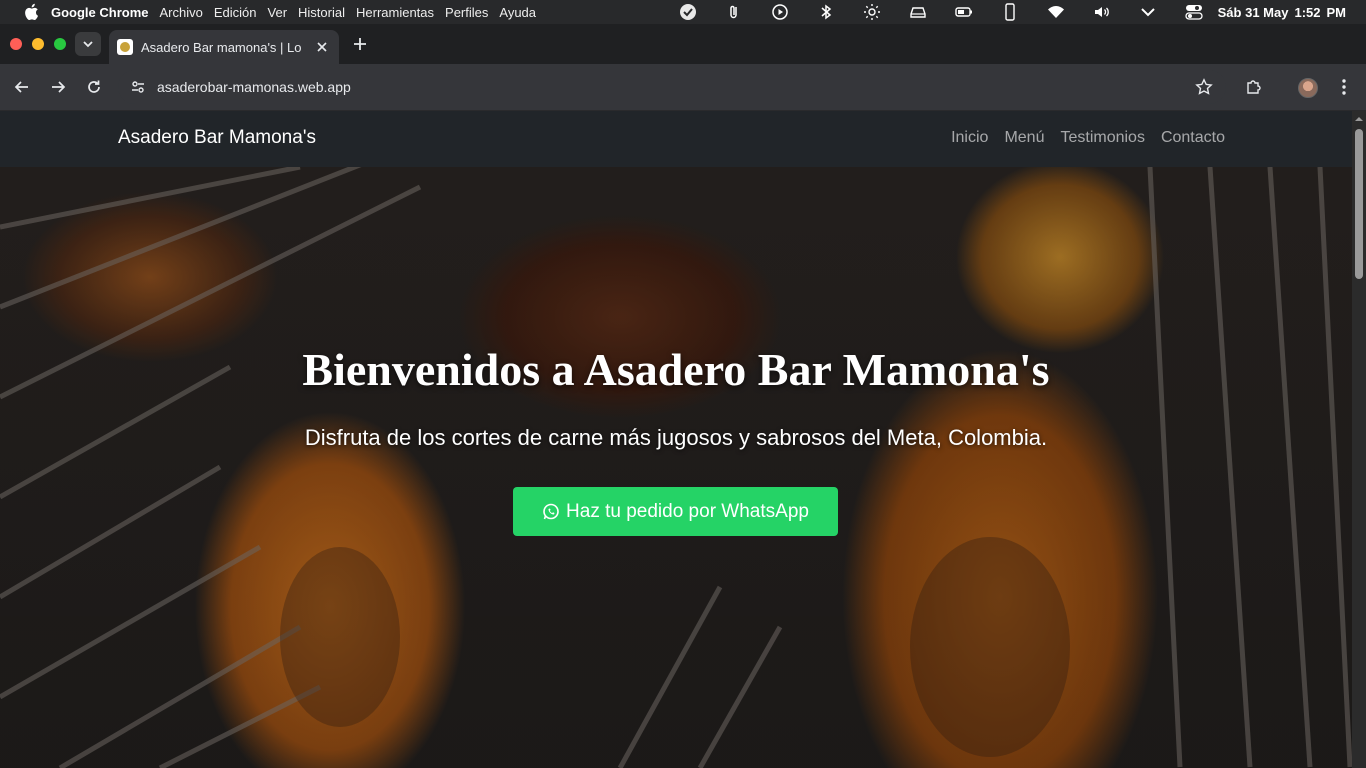 The width and height of the screenshot is (1366, 768). I want to click on nav-link-inicio: Inicio, so click(969, 138).